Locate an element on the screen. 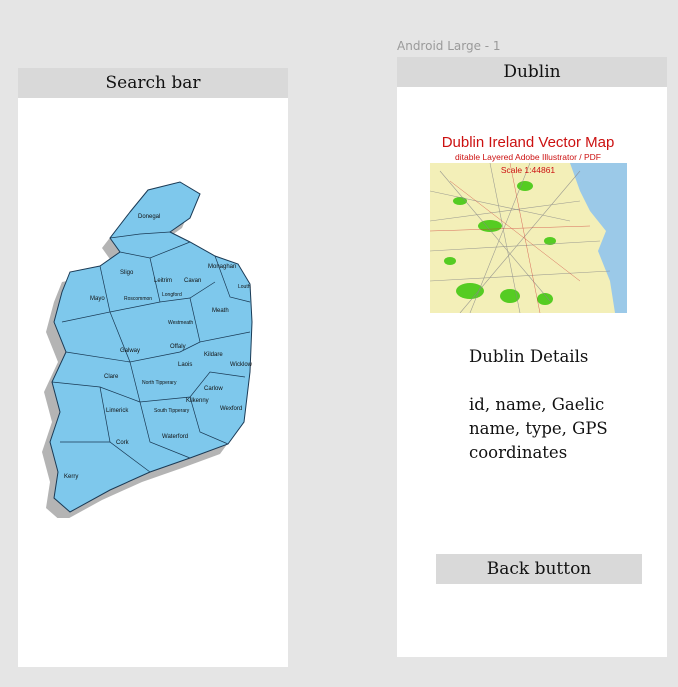 This screenshot has width=678, height=687. county-label: Laois is located at coordinates (185, 365).